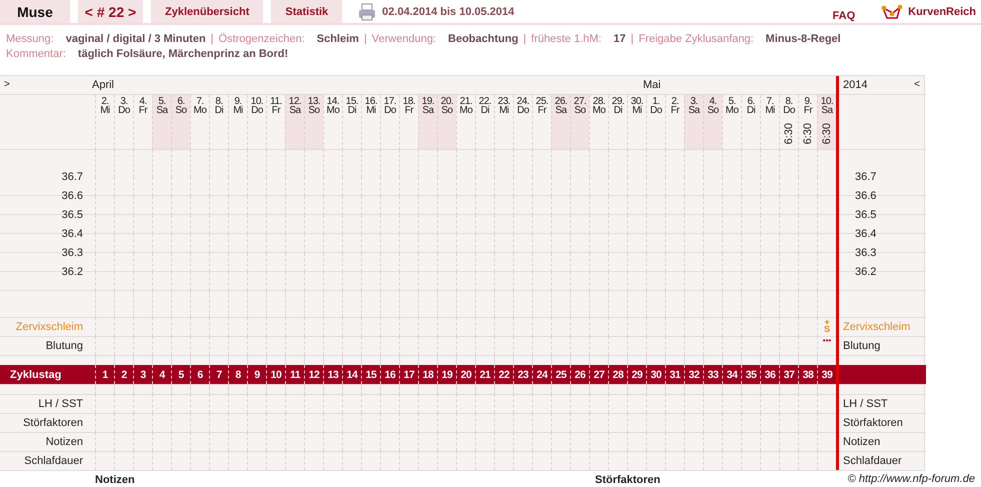 The height and width of the screenshot is (487, 981). I want to click on cycle-day-number: 30, so click(655, 374).